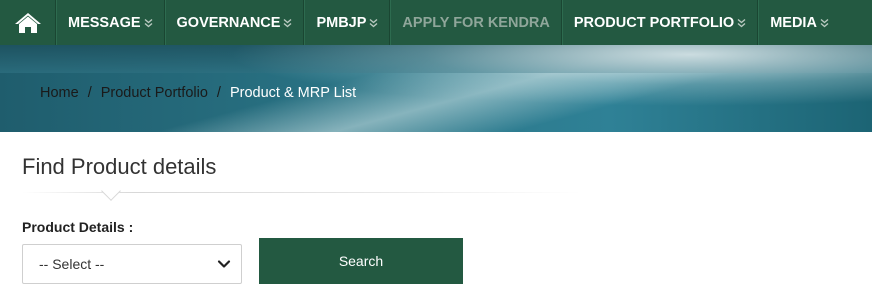 This screenshot has height=299, width=872. I want to click on product-details-select: -- Select --, so click(132, 264).